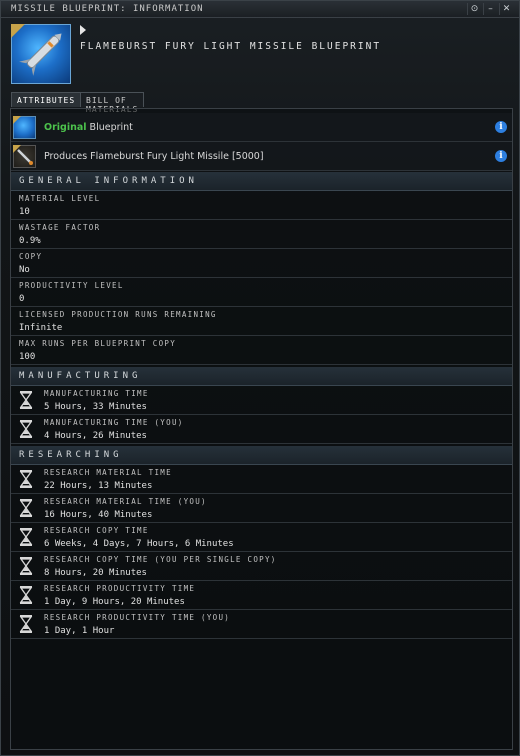 This screenshot has width=520, height=756. I want to click on section-manufacturing: MANUFACTURING, so click(261, 376).